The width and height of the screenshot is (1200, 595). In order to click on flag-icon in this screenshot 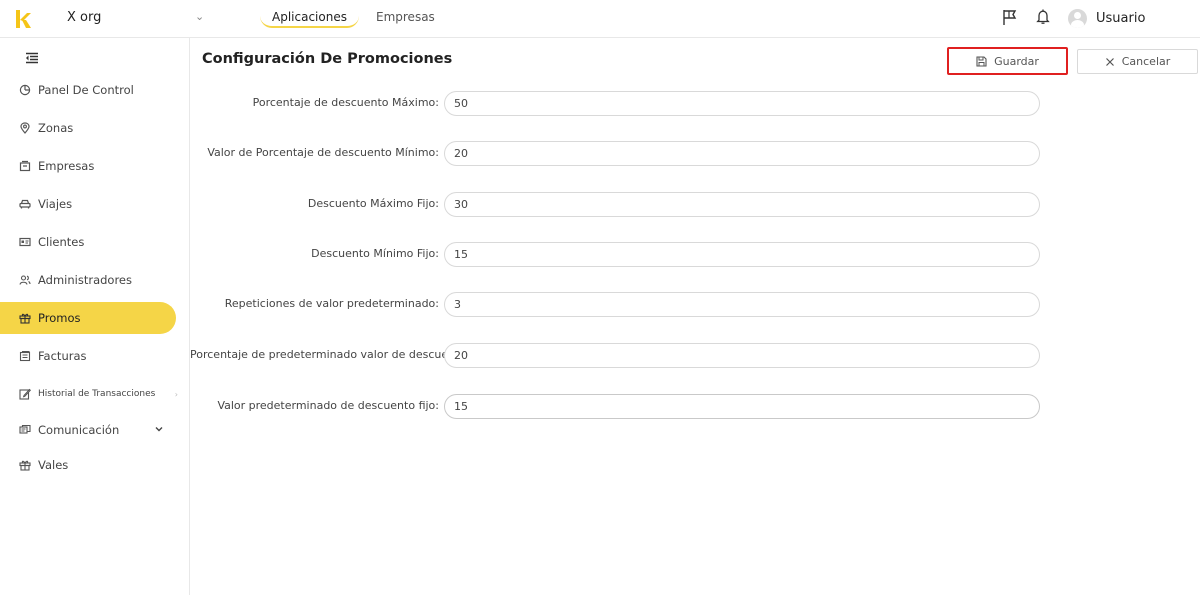, I will do `click(1010, 17)`.